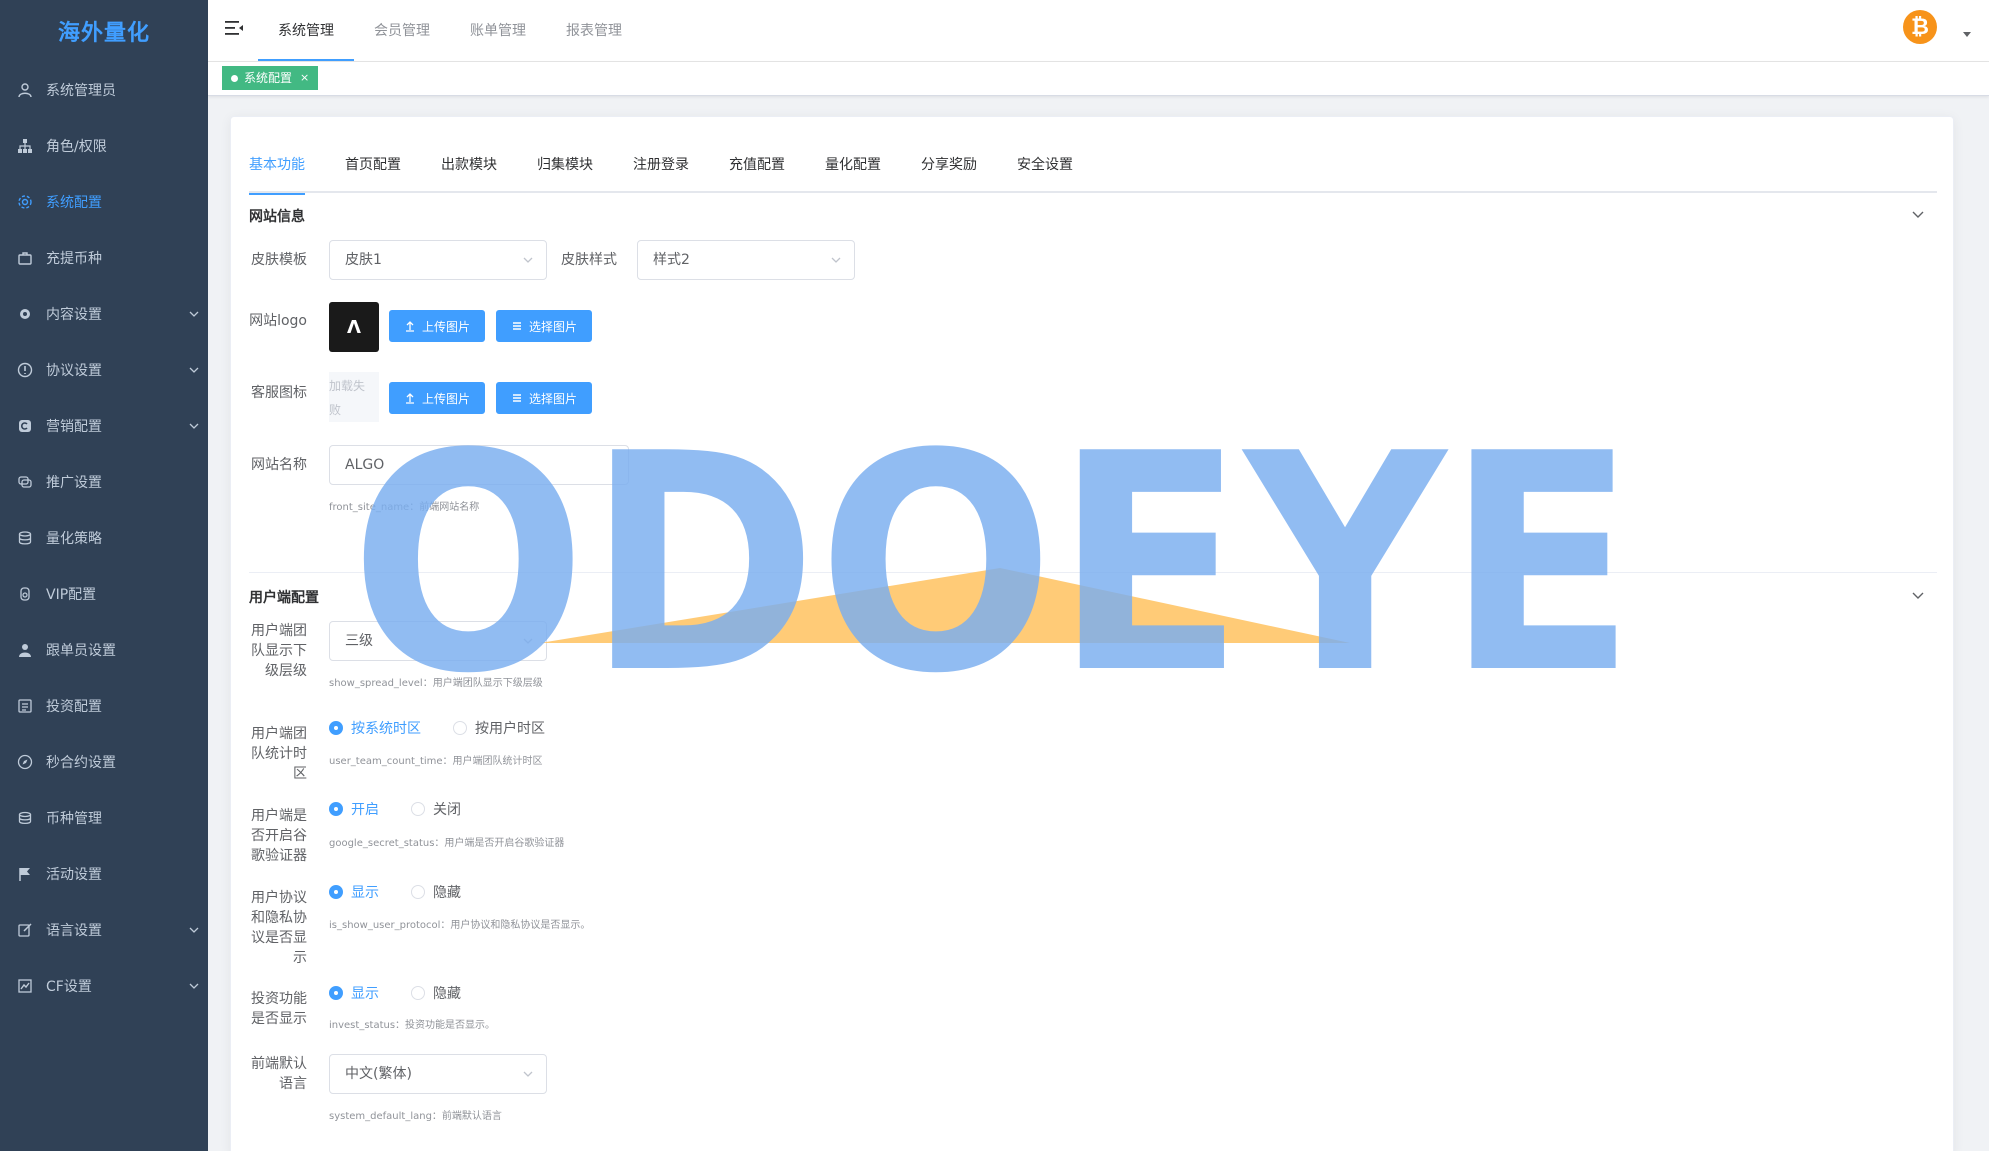 The width and height of the screenshot is (1989, 1151). What do you see at coordinates (418, 993) in the screenshot?
I see `radio-unchecked-icon` at bounding box center [418, 993].